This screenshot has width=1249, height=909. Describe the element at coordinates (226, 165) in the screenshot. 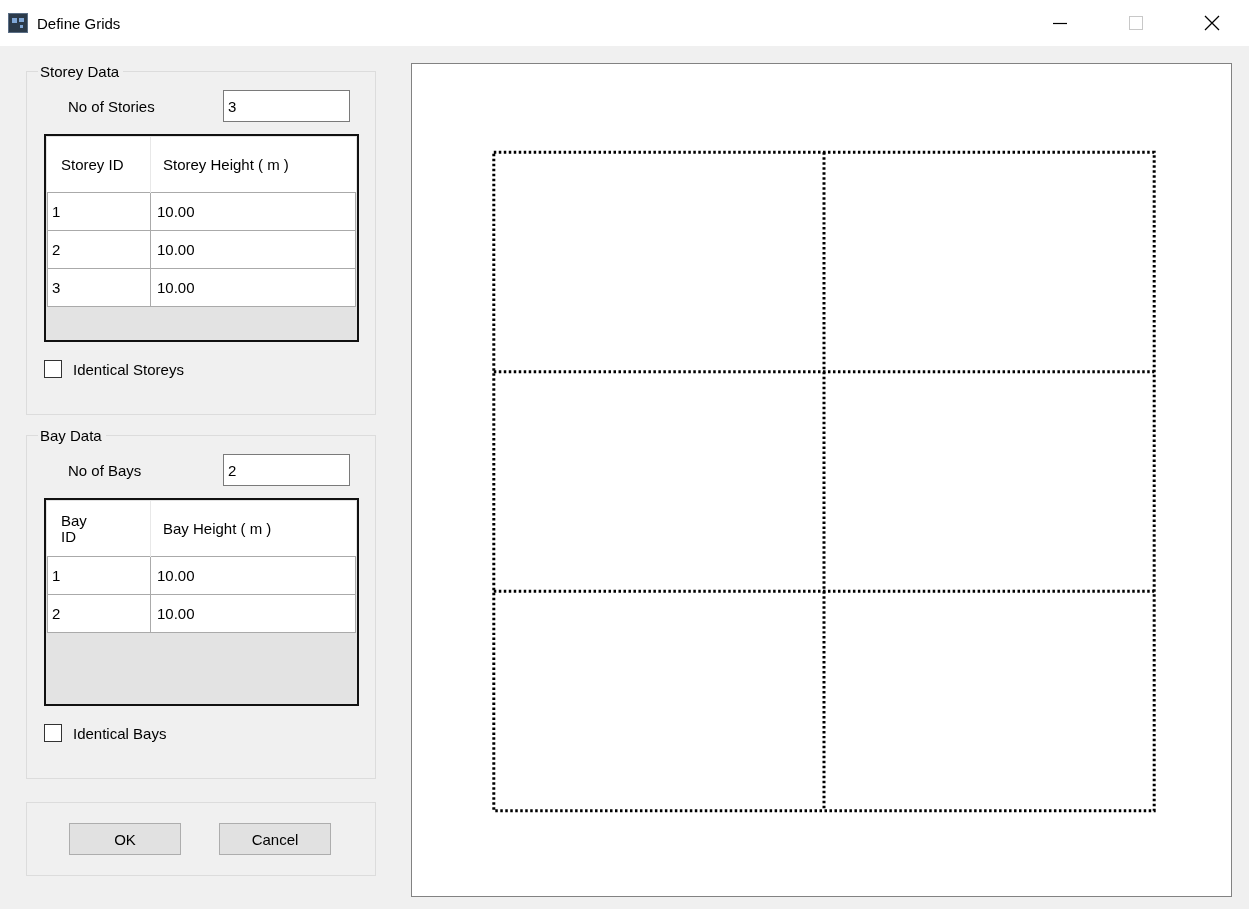

I see `column-header: Storey Height ( m )` at that location.